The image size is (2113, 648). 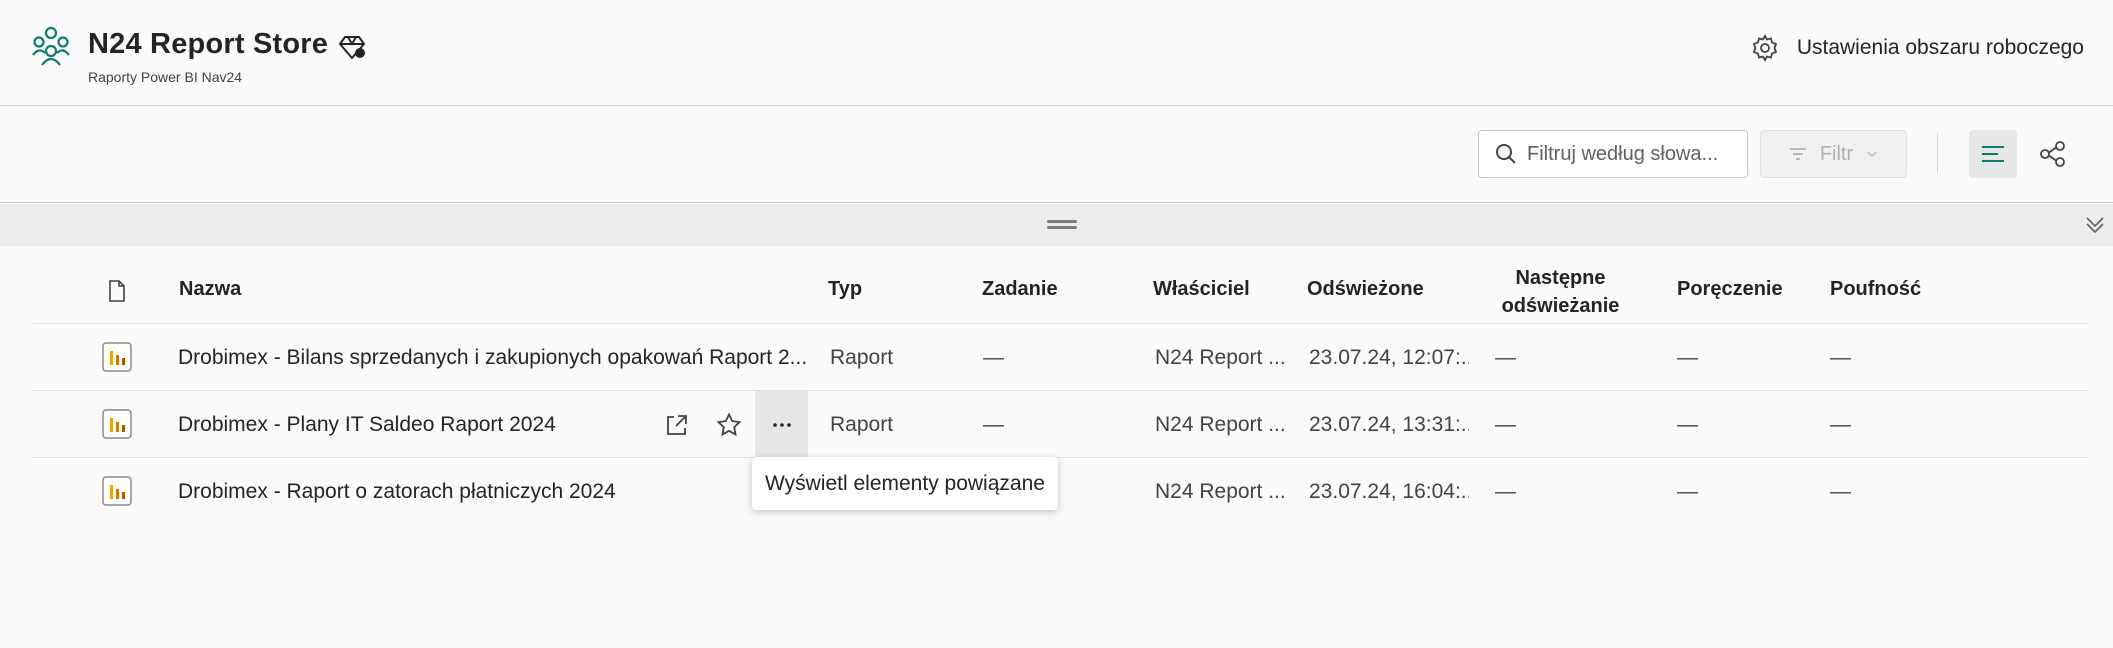 I want to click on share-icon, so click(x=677, y=424).